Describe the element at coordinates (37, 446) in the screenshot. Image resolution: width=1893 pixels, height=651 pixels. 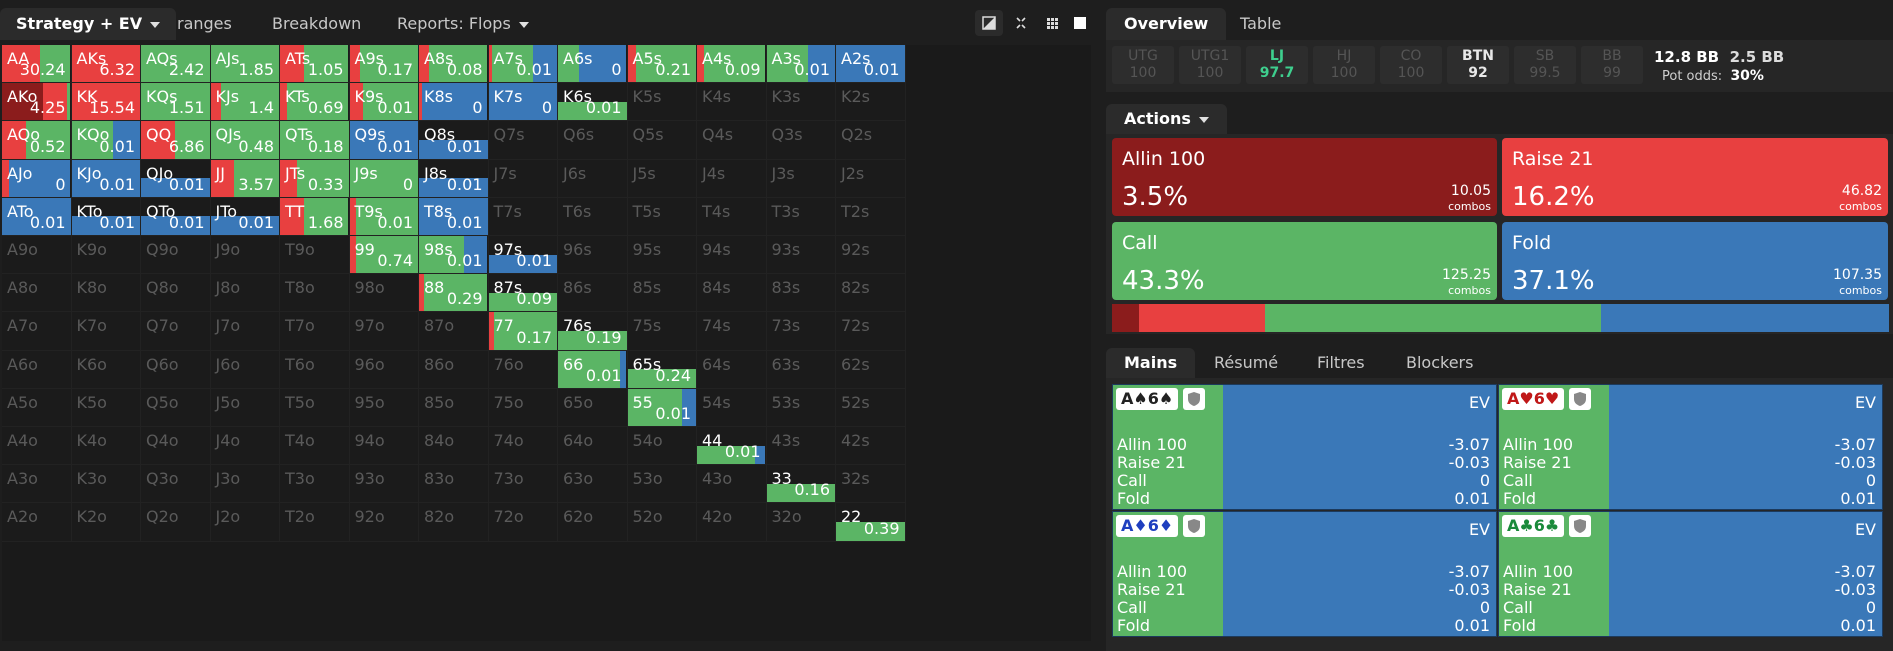
I see `range-cell: A4o` at that location.